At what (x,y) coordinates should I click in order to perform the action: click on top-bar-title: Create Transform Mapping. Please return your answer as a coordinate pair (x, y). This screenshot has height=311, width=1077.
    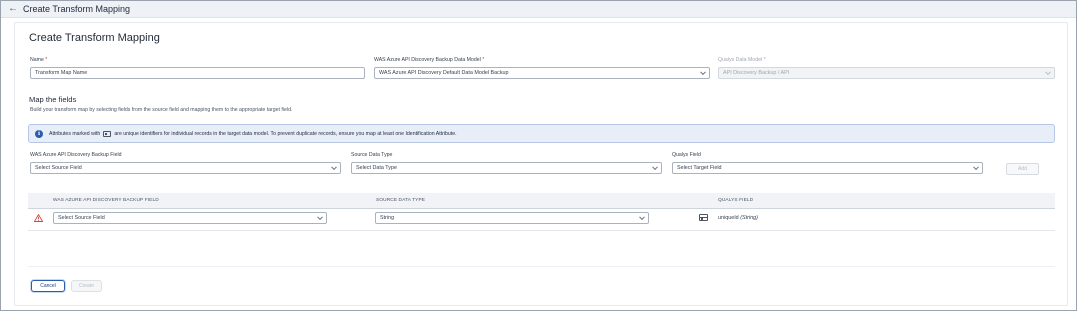
    Looking at the image, I should click on (77, 9).